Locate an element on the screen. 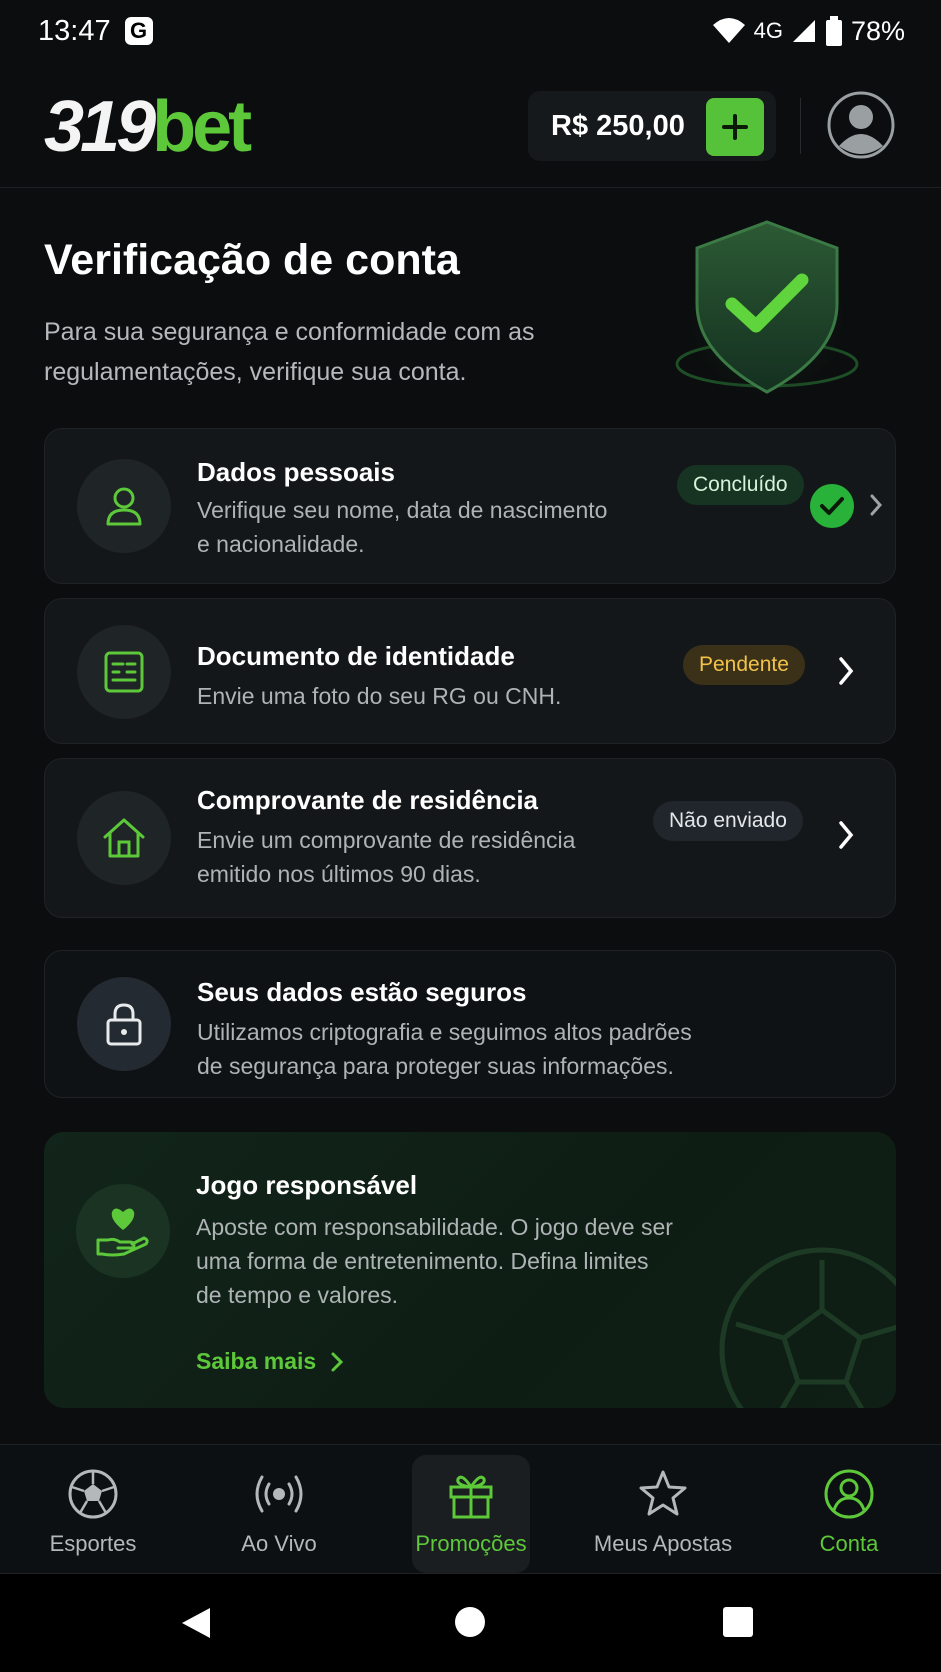 The width and height of the screenshot is (941, 1672). proof-of-residence-icon-wrap is located at coordinates (124, 838).